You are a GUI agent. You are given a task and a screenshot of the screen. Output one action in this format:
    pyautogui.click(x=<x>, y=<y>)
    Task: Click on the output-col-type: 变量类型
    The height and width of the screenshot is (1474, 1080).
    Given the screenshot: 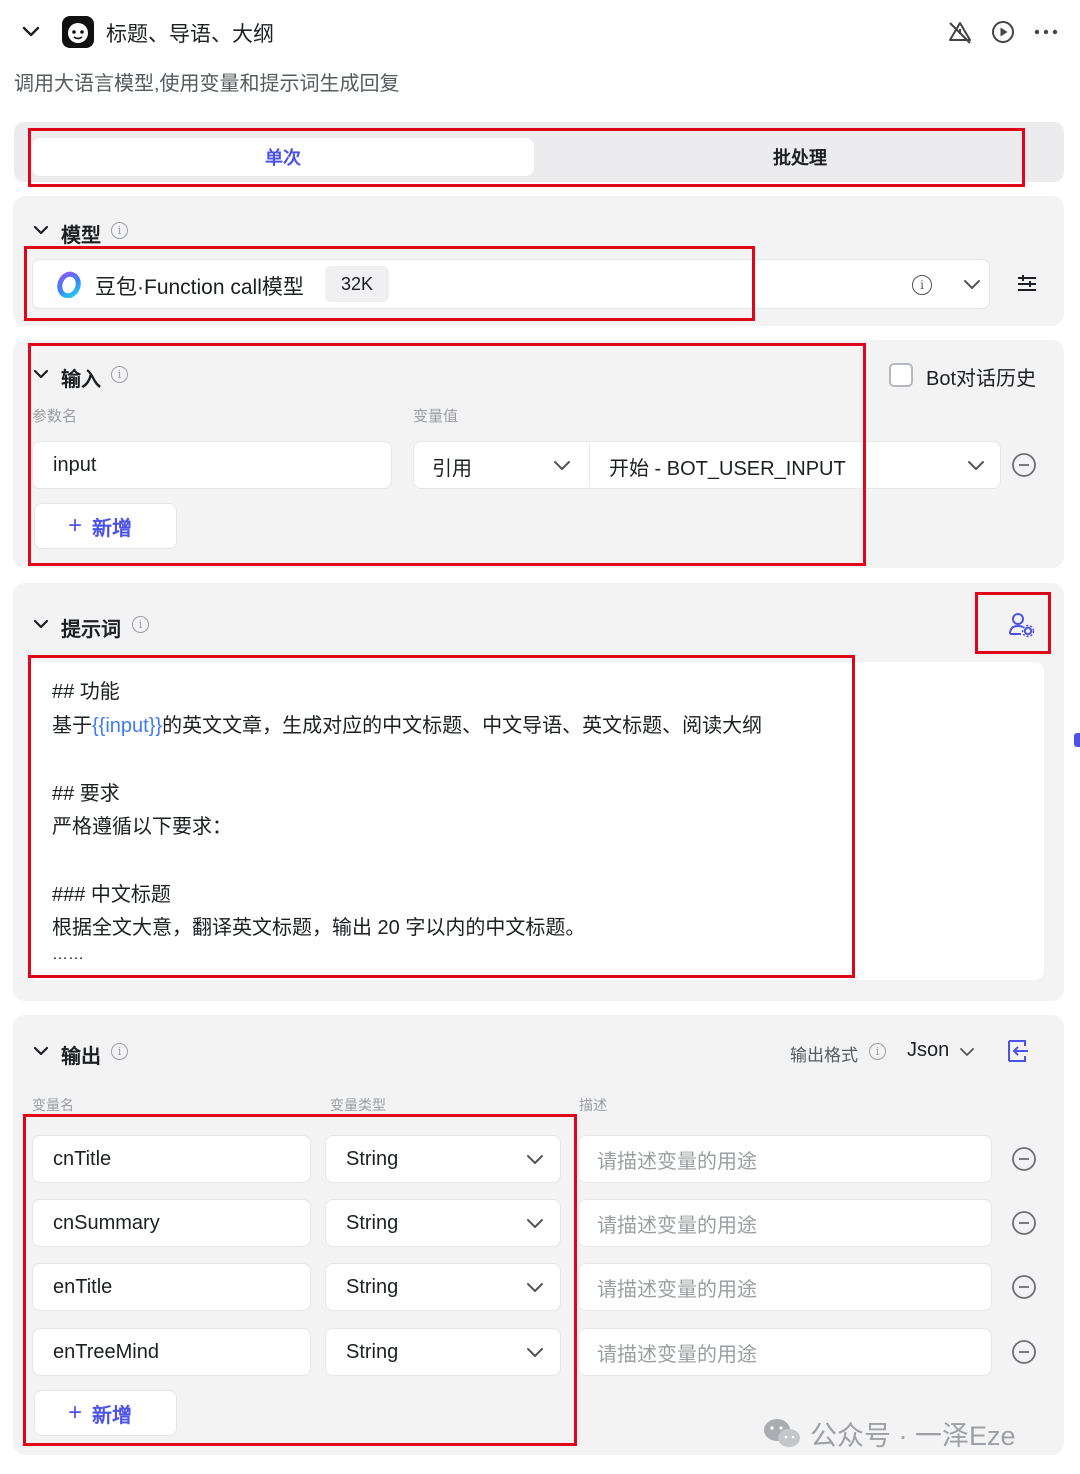 What is the action you would take?
    pyautogui.click(x=358, y=1105)
    